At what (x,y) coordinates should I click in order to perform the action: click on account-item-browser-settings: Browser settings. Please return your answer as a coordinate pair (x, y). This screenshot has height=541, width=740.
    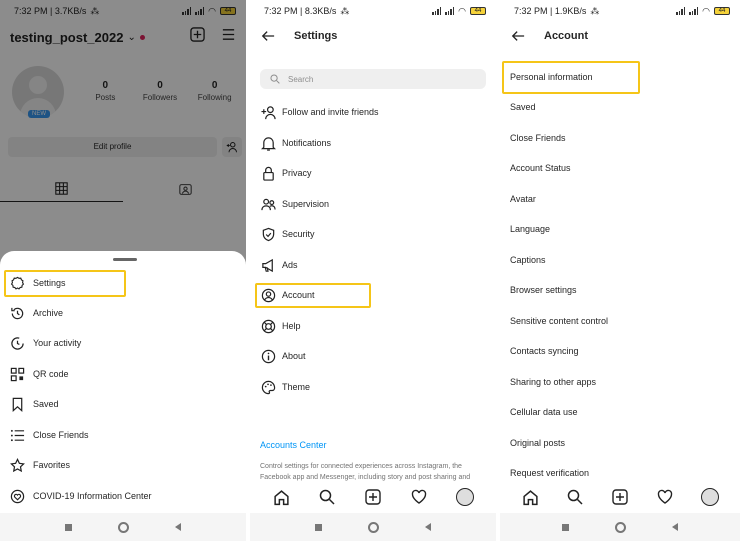
    Looking at the image, I should click on (620, 290).